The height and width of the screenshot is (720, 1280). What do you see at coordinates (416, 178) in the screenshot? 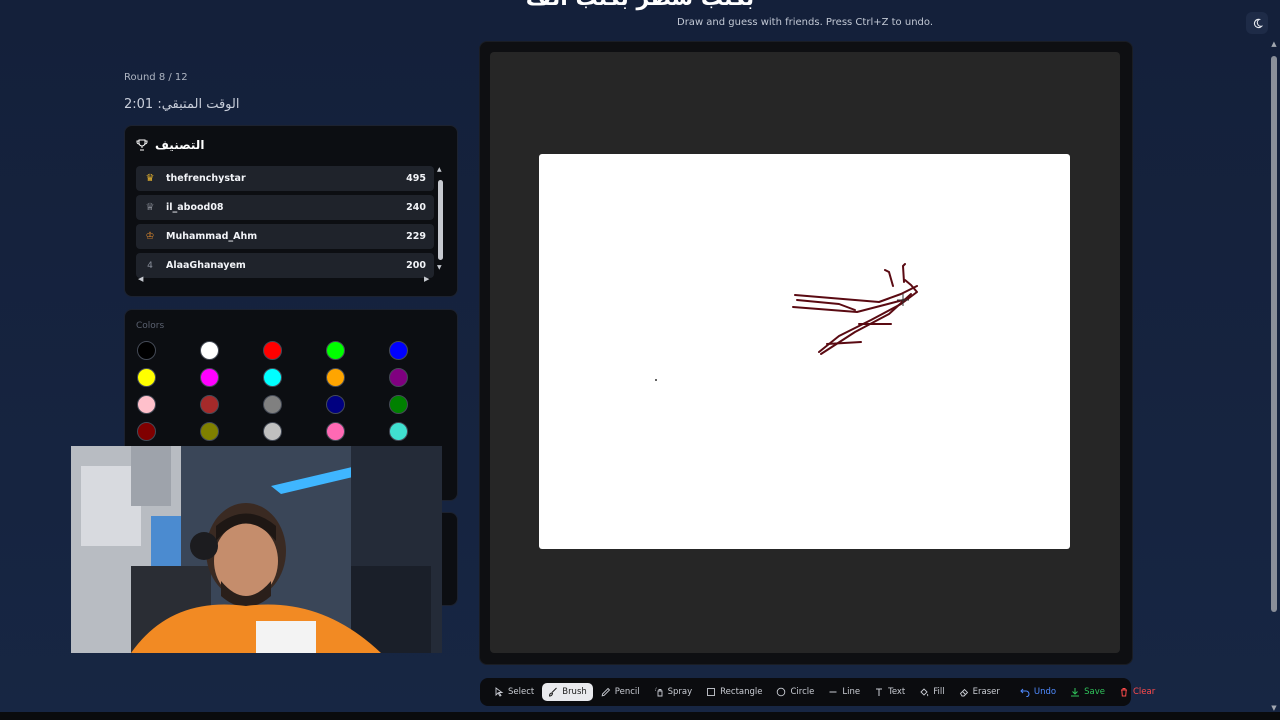
I see `player-score: 495` at bounding box center [416, 178].